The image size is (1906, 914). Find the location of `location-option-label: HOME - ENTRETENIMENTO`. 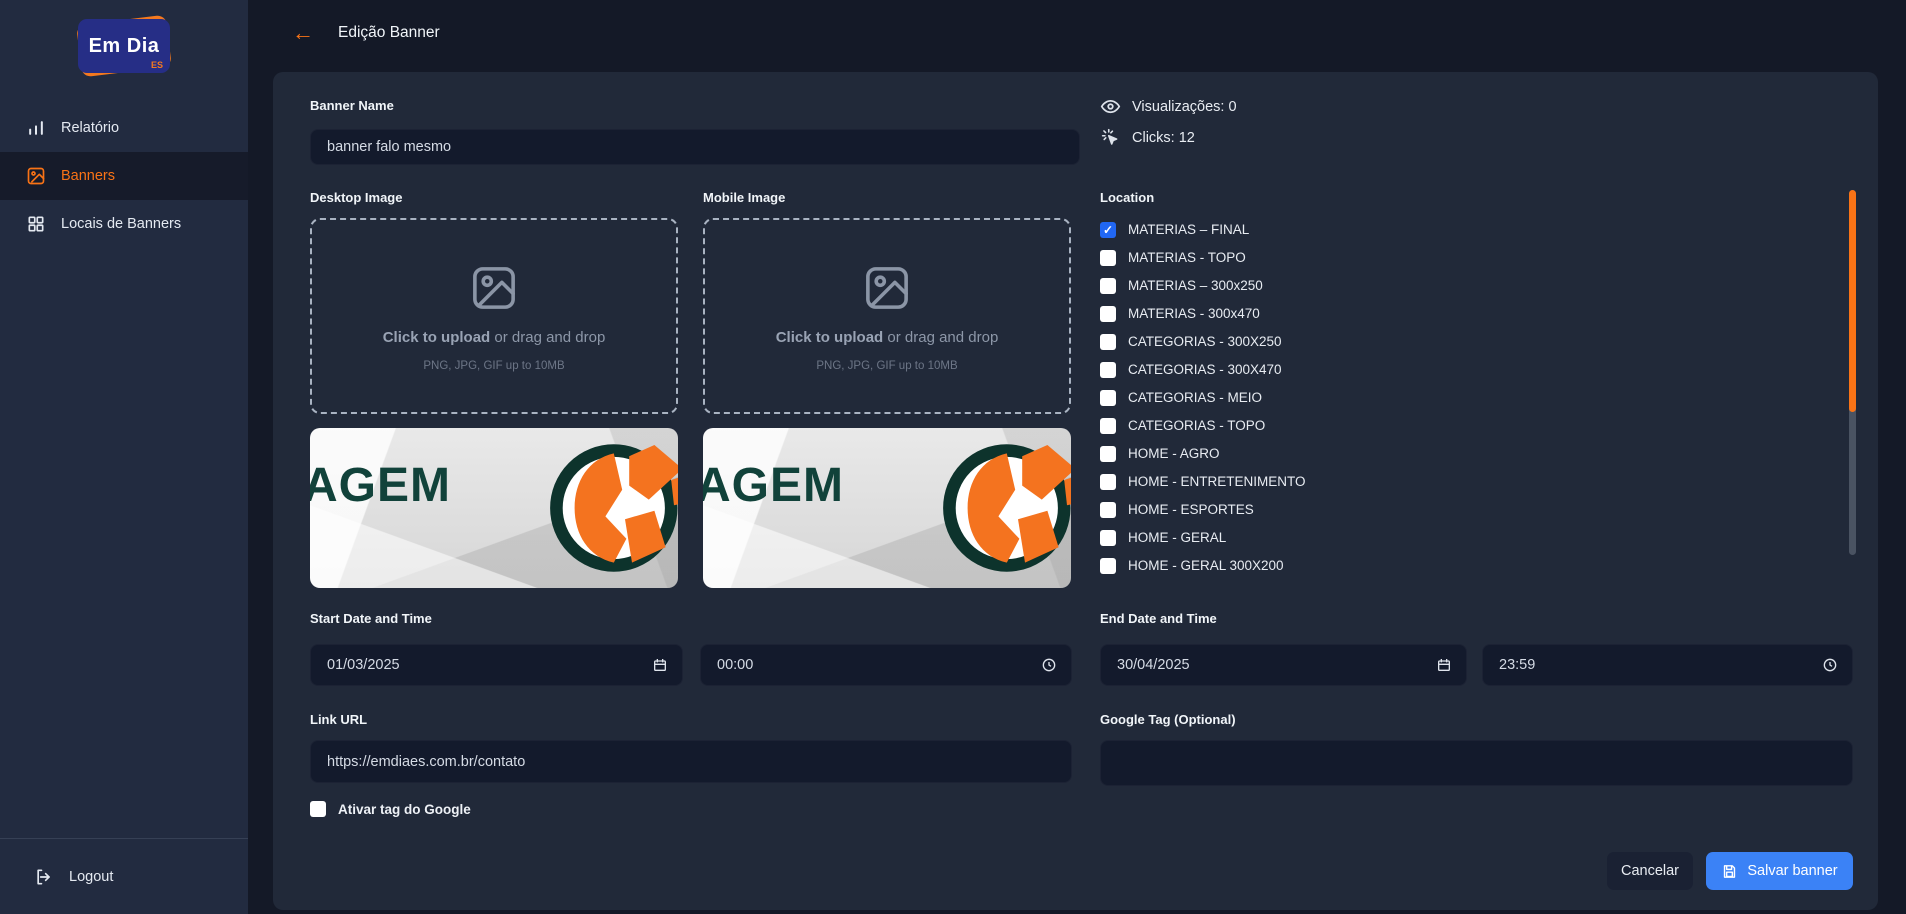

location-option-label: HOME - ENTRETENIMENTO is located at coordinates (1217, 481).